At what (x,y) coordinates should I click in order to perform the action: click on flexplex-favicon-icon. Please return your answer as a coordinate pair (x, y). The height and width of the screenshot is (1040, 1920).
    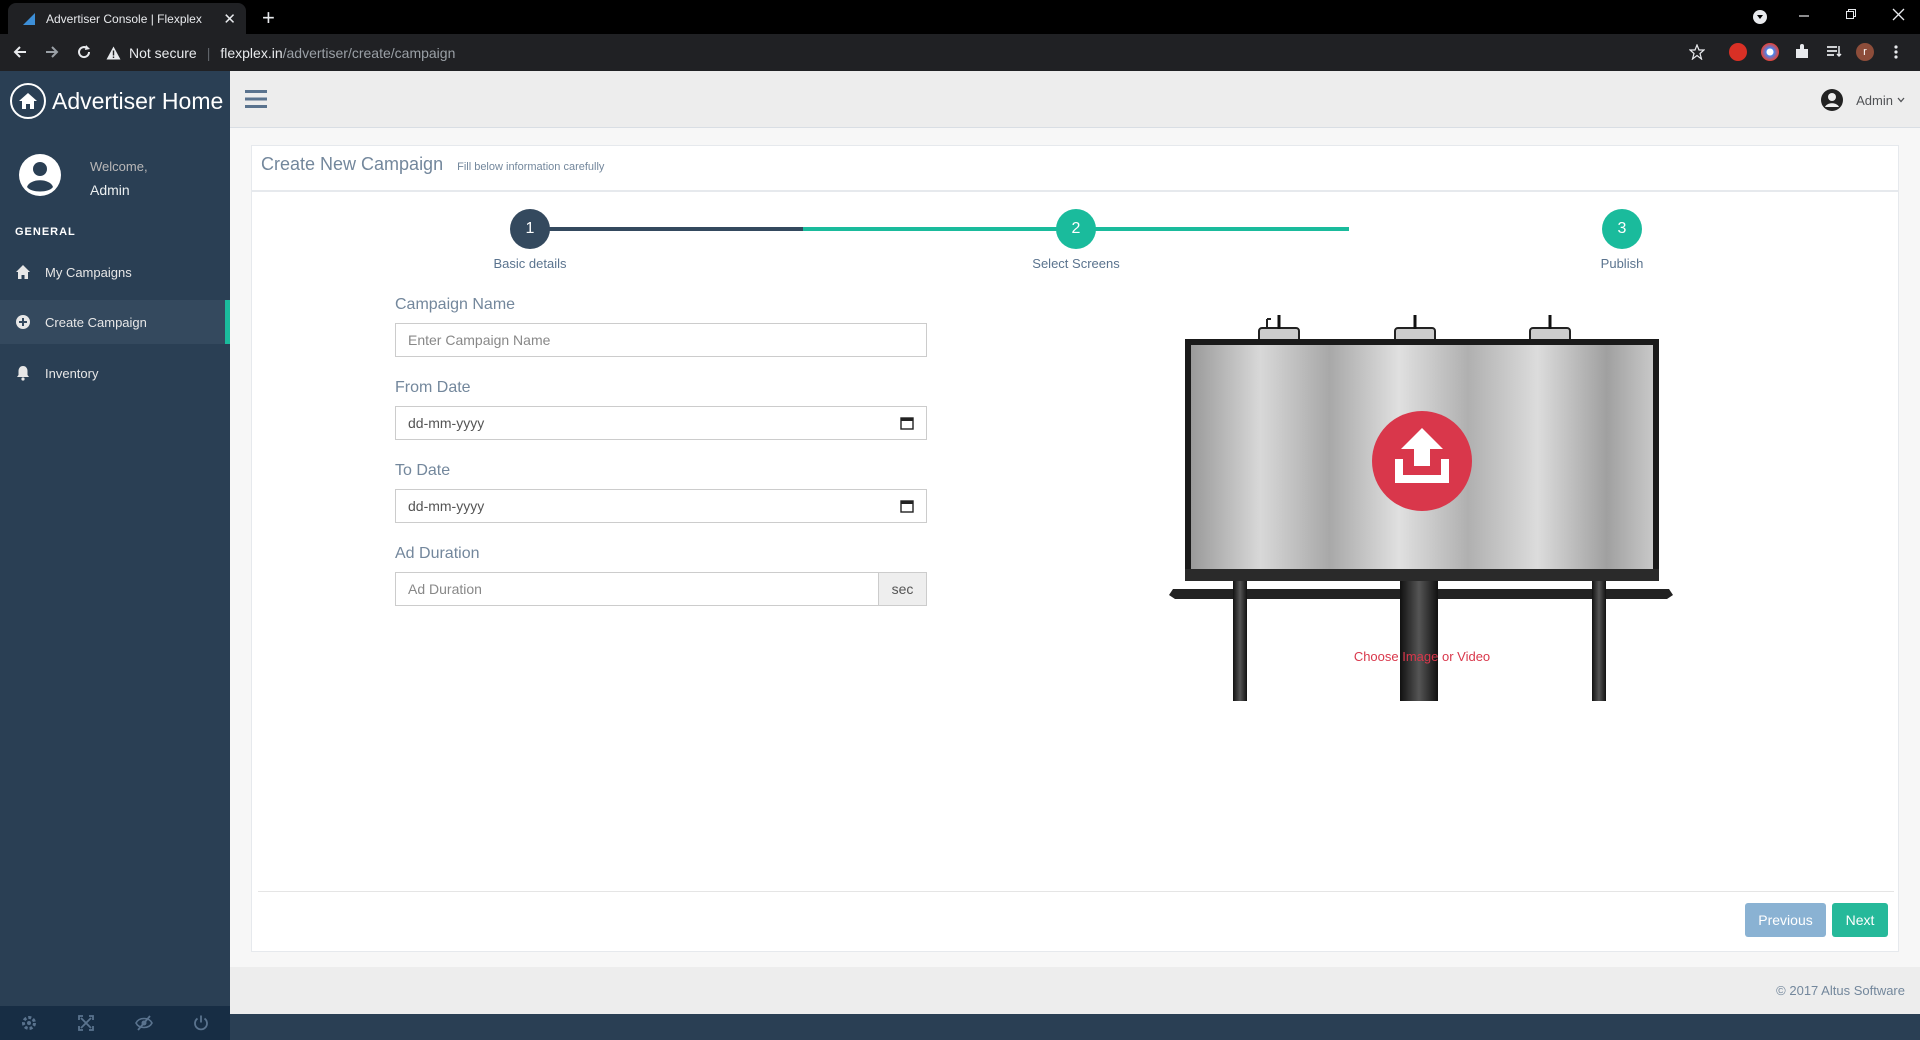
    Looking at the image, I should click on (29, 18).